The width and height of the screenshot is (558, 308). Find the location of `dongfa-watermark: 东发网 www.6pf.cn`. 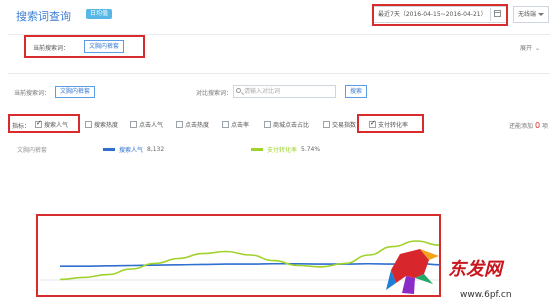

dongfa-watermark: 东发网 www.6pf.cn is located at coordinates (449, 274).